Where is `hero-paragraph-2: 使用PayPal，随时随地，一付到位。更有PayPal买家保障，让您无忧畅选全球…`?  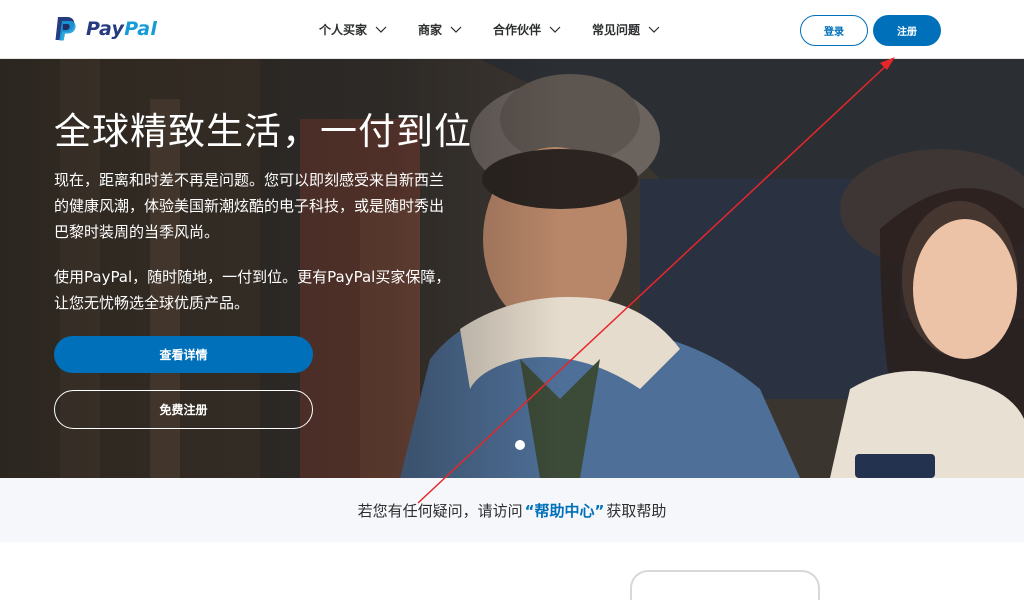
hero-paragraph-2: 使用PayPal，随时随地，一付到位。更有PayPal买家保障，让您无忧畅选全球… is located at coordinates (252, 290).